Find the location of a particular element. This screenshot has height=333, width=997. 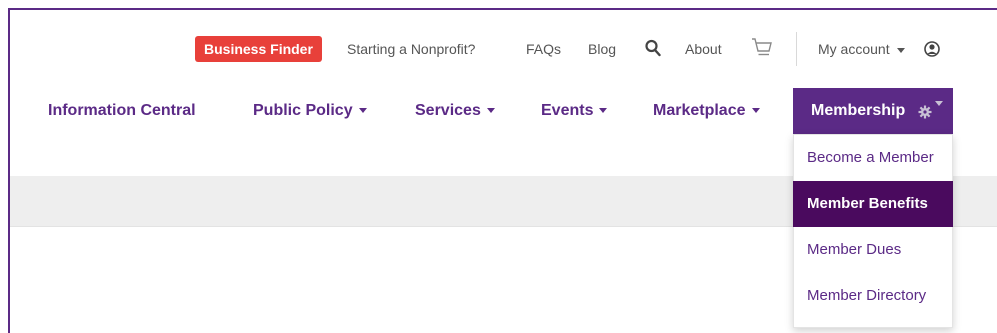

user-circle-icon is located at coordinates (932, 51).